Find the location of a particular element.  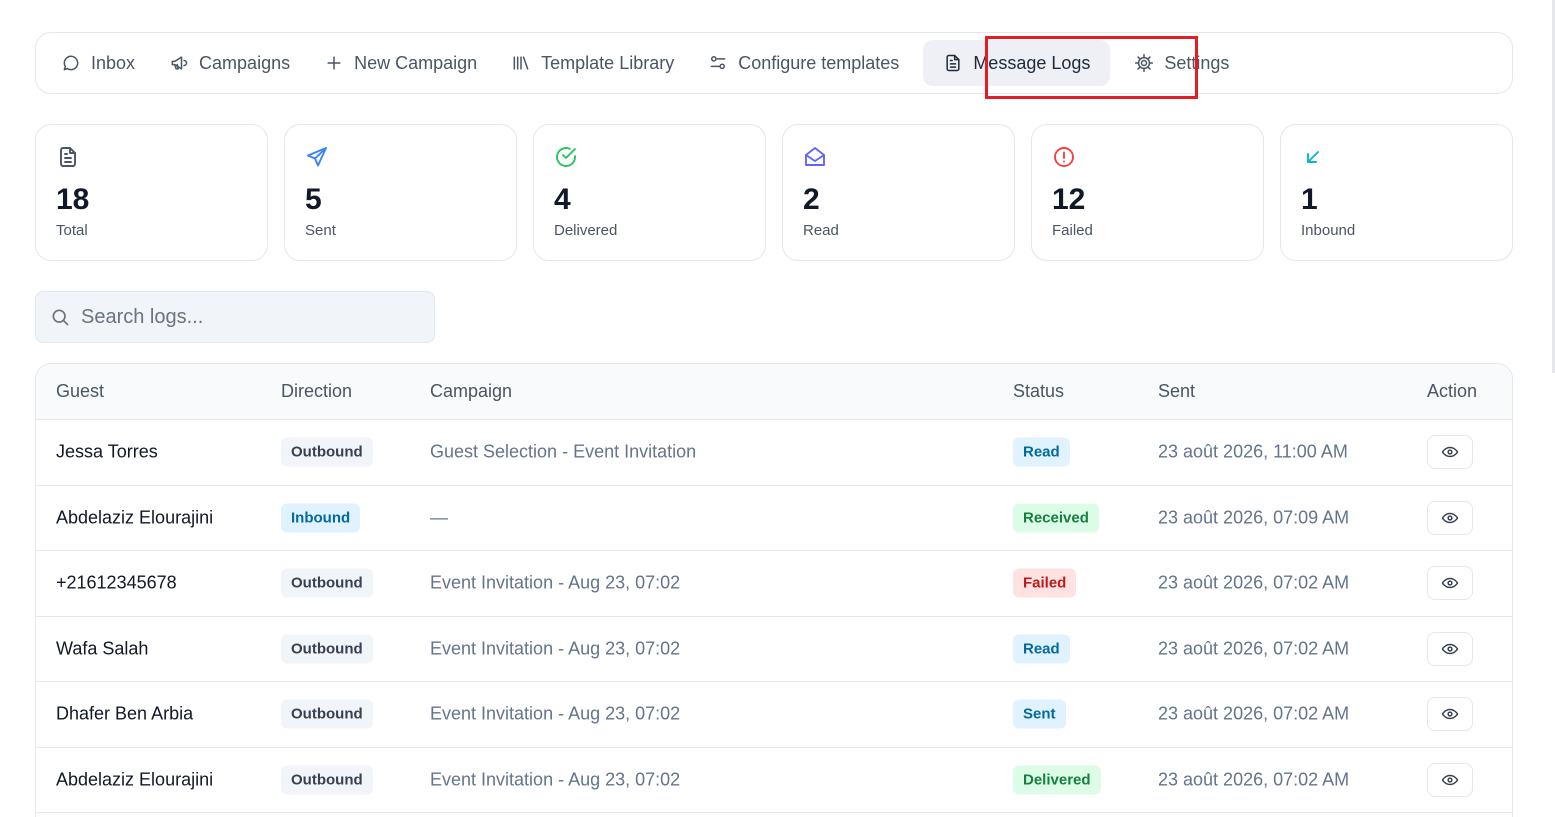

stat-label: Failed is located at coordinates (1072, 230).